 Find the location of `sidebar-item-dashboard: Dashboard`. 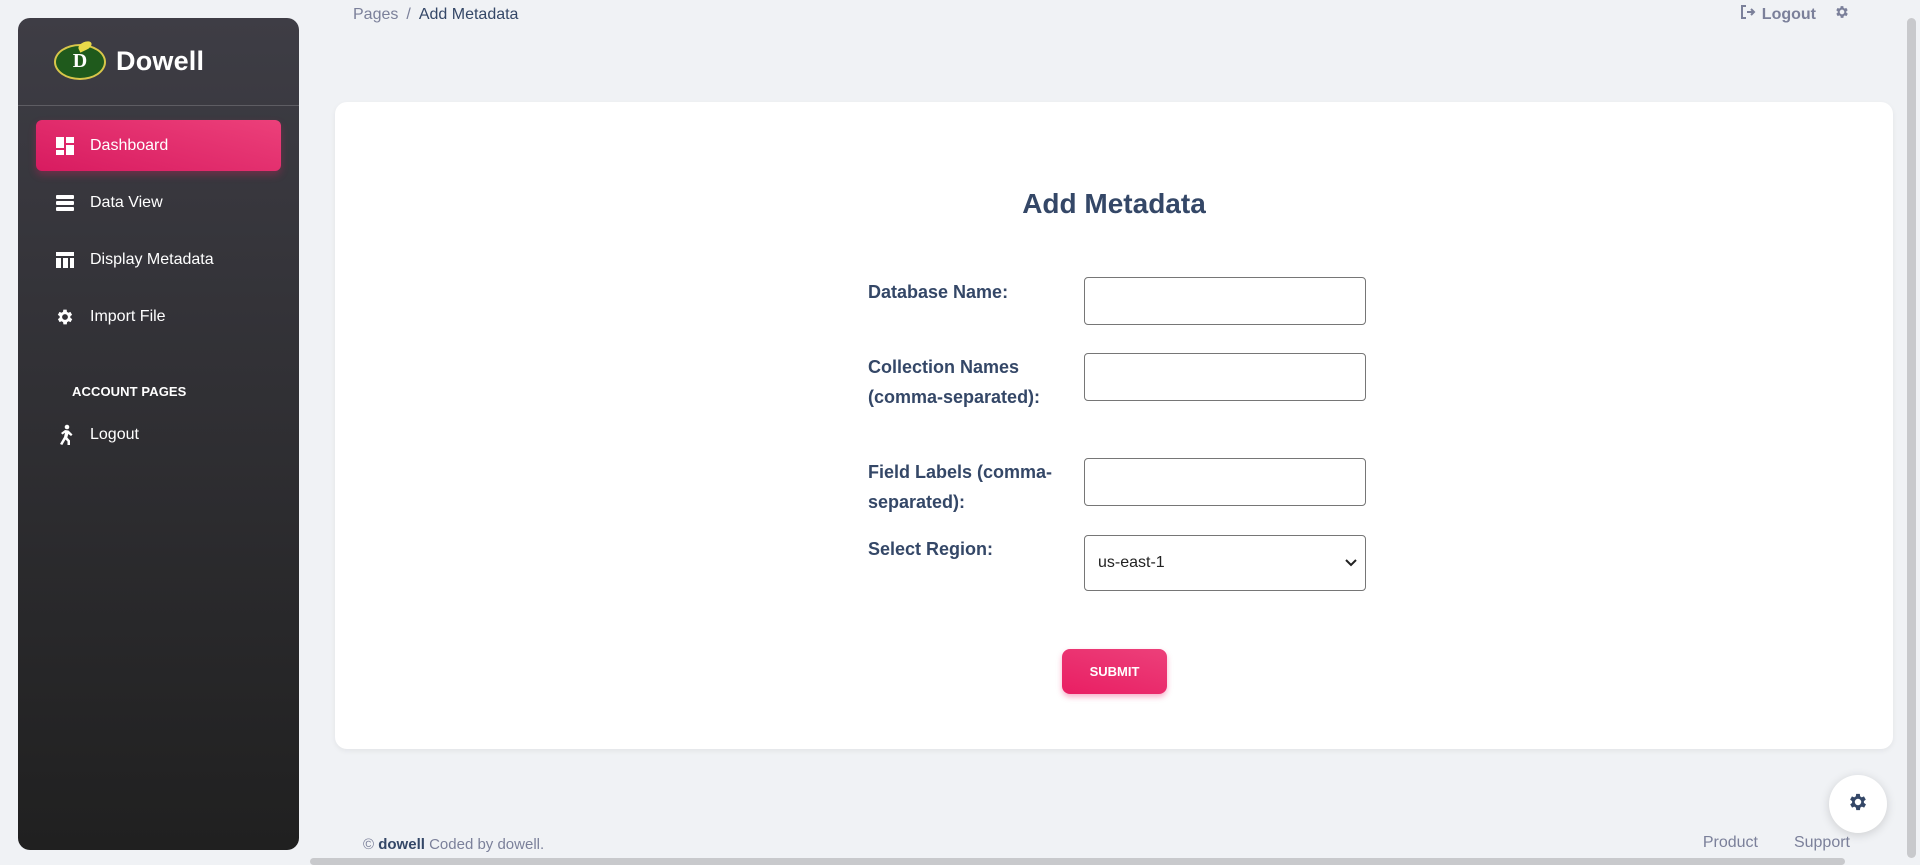

sidebar-item-dashboard: Dashboard is located at coordinates (158, 145).